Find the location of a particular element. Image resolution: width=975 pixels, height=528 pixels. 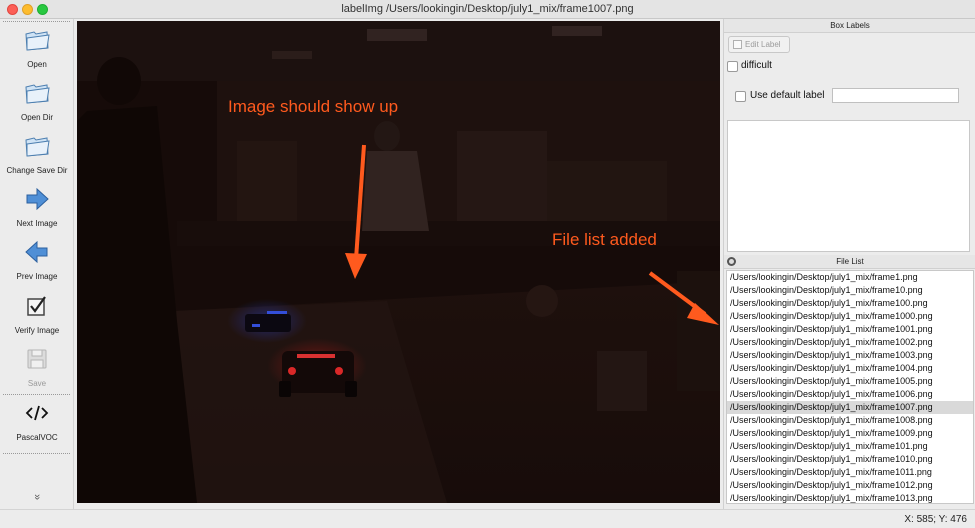

default-label-input is located at coordinates (895, 95).